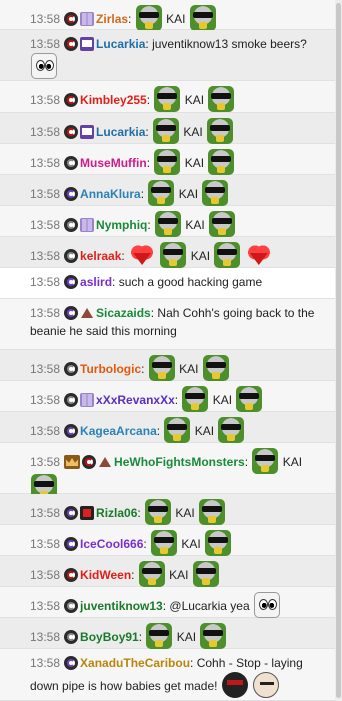 This screenshot has width=342, height=701. What do you see at coordinates (105, 575) in the screenshot?
I see `username: KidWeen` at bounding box center [105, 575].